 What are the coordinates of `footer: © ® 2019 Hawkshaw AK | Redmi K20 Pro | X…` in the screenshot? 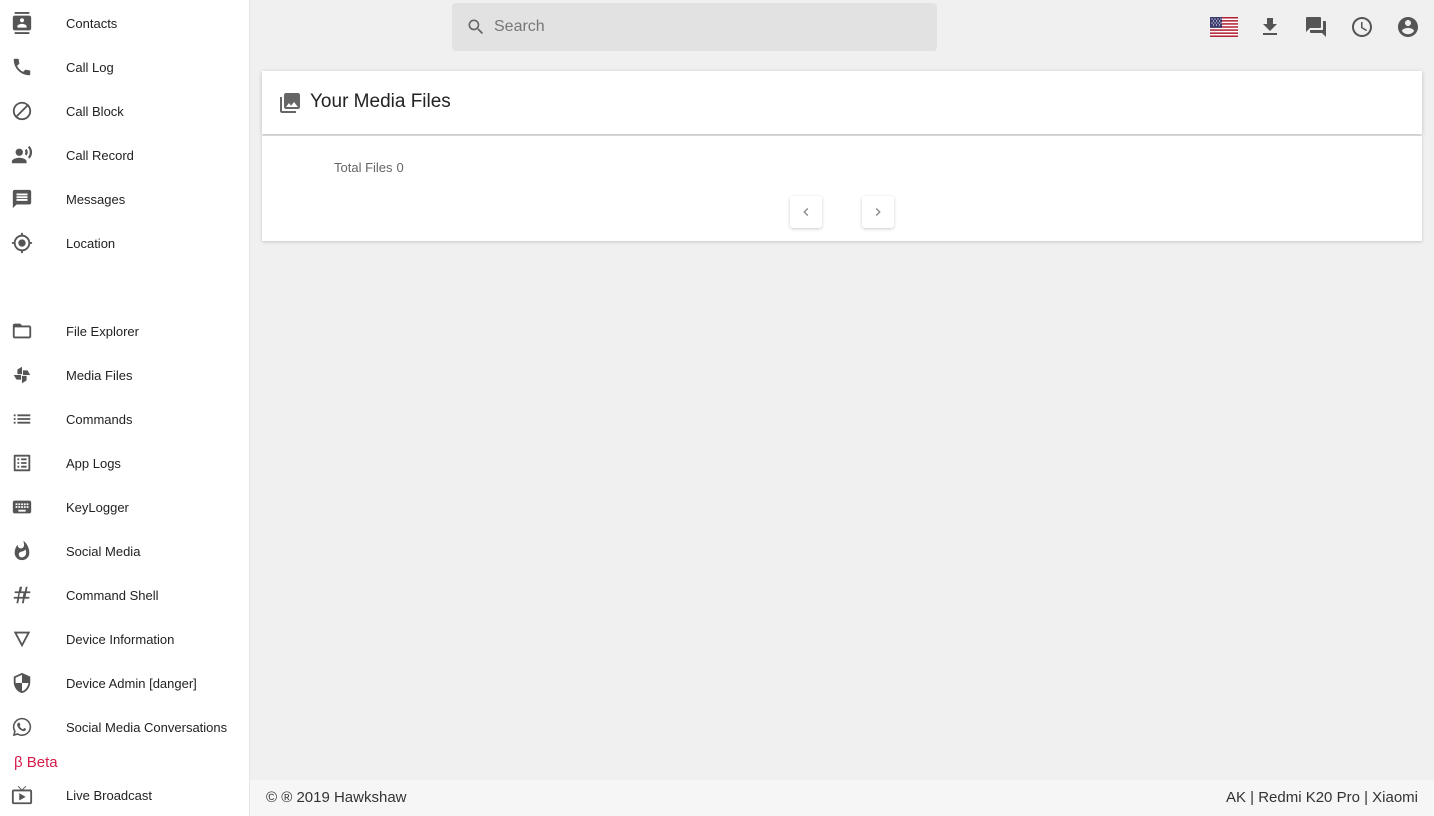 It's located at (842, 798).